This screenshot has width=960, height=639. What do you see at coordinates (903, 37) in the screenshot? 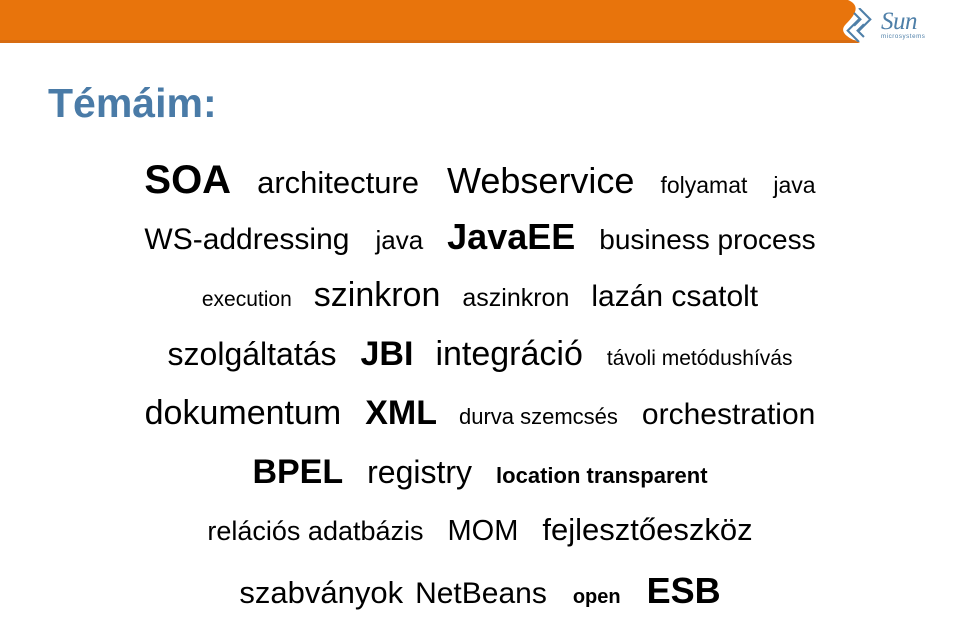
I see `sun-tagline-text: microsystems` at bounding box center [903, 37].